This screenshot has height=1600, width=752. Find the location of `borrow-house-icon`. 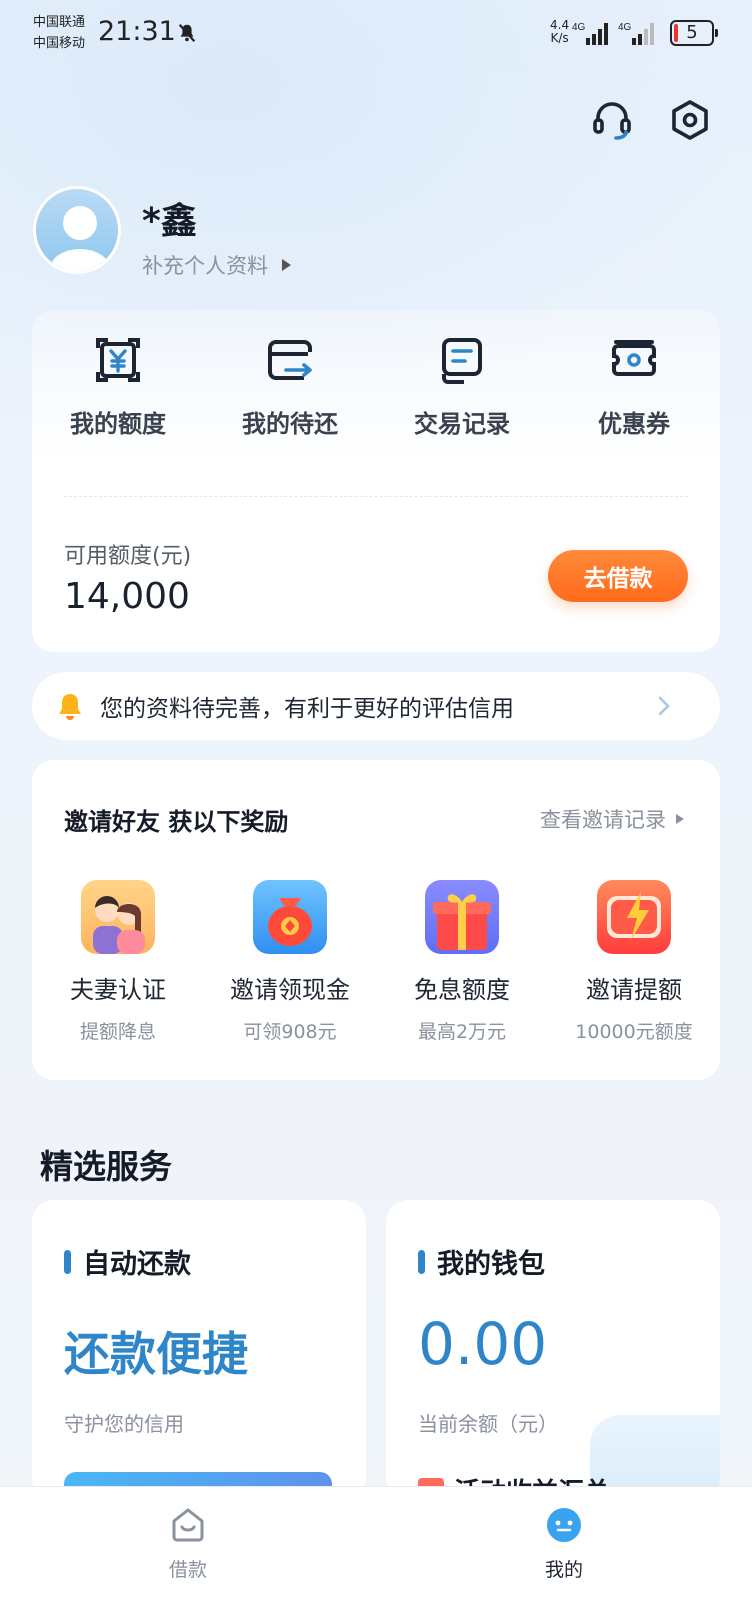

borrow-house-icon is located at coordinates (188, 1525).